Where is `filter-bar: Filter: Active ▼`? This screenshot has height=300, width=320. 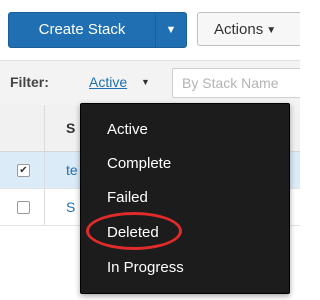
filter-bar: Filter: Active ▼ is located at coordinates (150, 83).